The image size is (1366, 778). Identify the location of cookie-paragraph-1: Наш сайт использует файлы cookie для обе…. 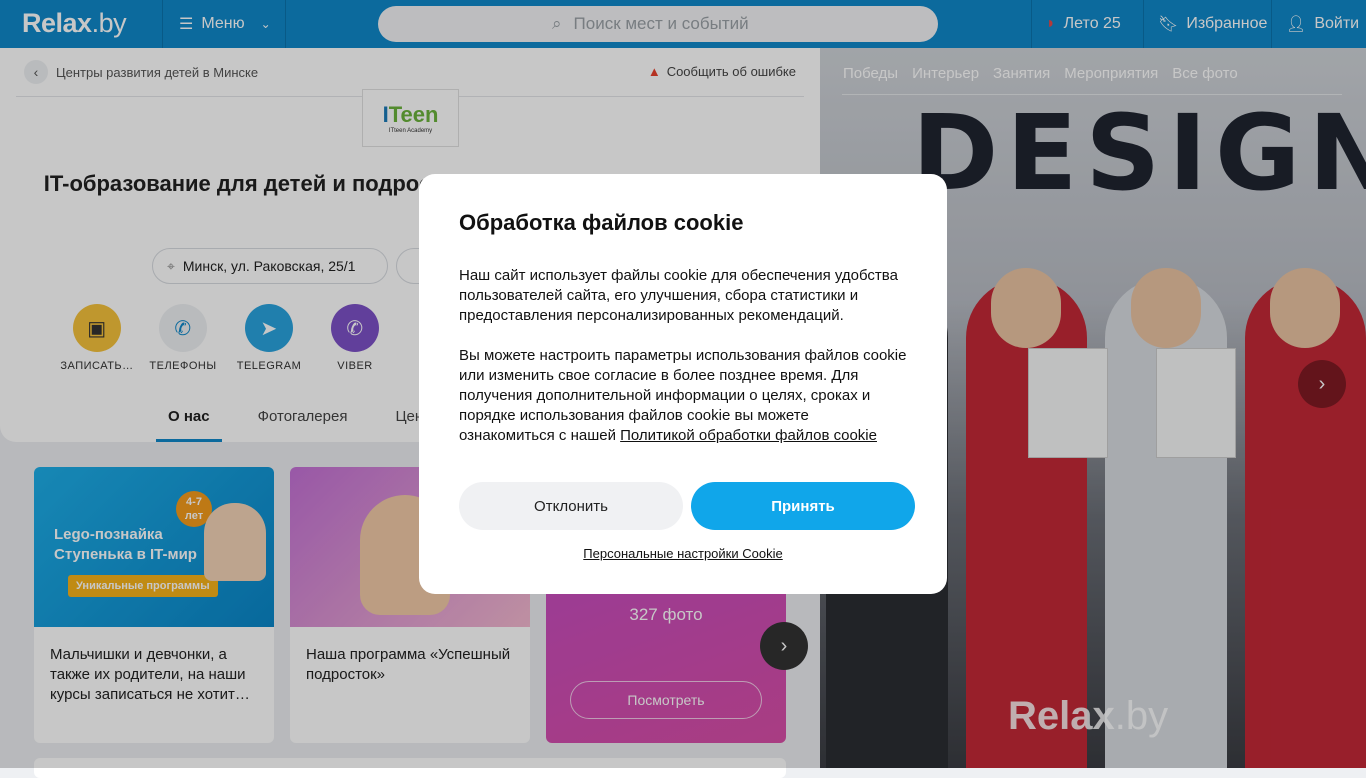
(683, 296).